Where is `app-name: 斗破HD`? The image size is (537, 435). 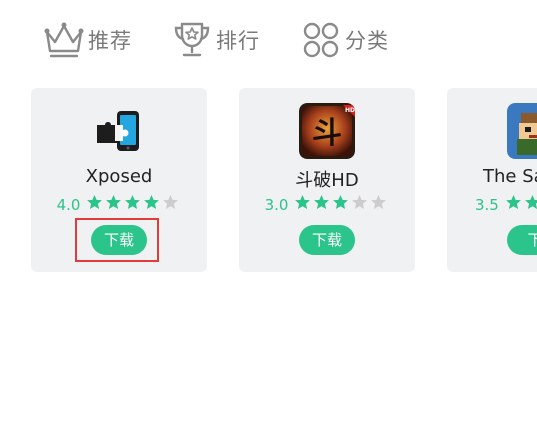 app-name: 斗破HD is located at coordinates (327, 180).